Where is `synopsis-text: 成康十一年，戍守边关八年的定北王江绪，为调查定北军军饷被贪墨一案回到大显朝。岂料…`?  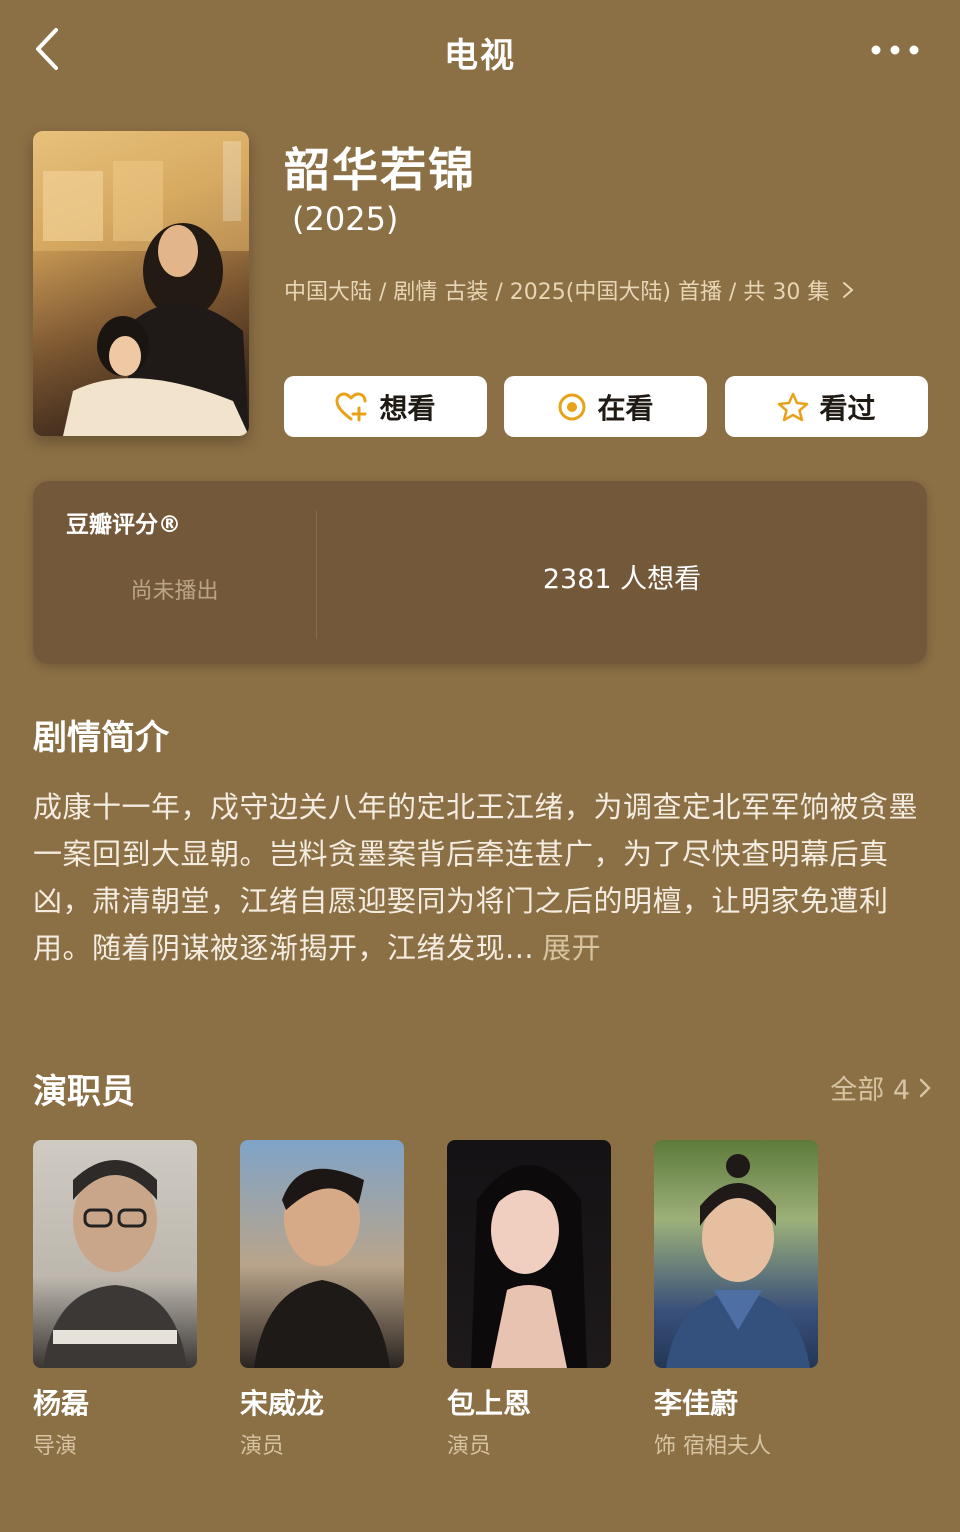
synopsis-text: 成康十一年，戍守边关八年的定北王江绪，为调查定北军军饷被贪墨一案回到大显朝。岂料… is located at coordinates (476, 878).